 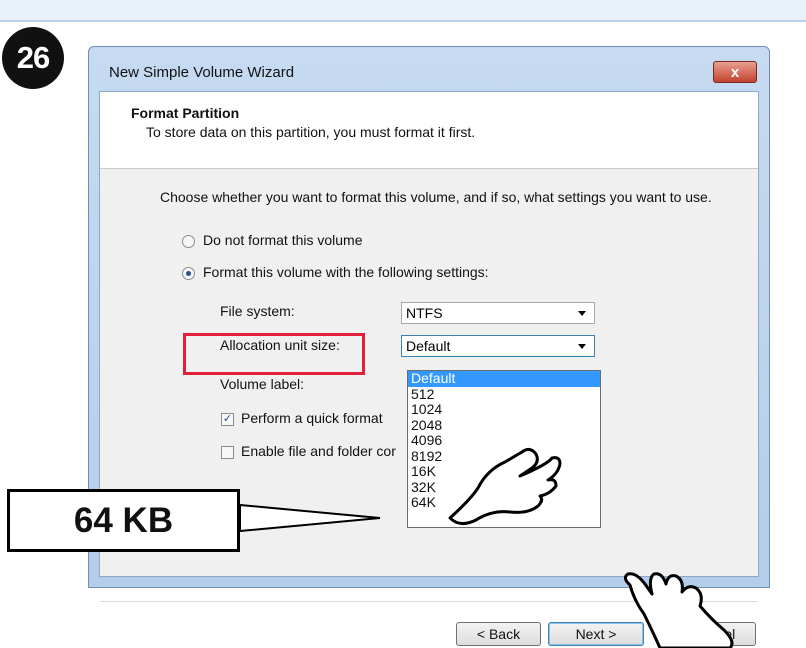 I want to click on callout-pointer, so click(x=310, y=518).